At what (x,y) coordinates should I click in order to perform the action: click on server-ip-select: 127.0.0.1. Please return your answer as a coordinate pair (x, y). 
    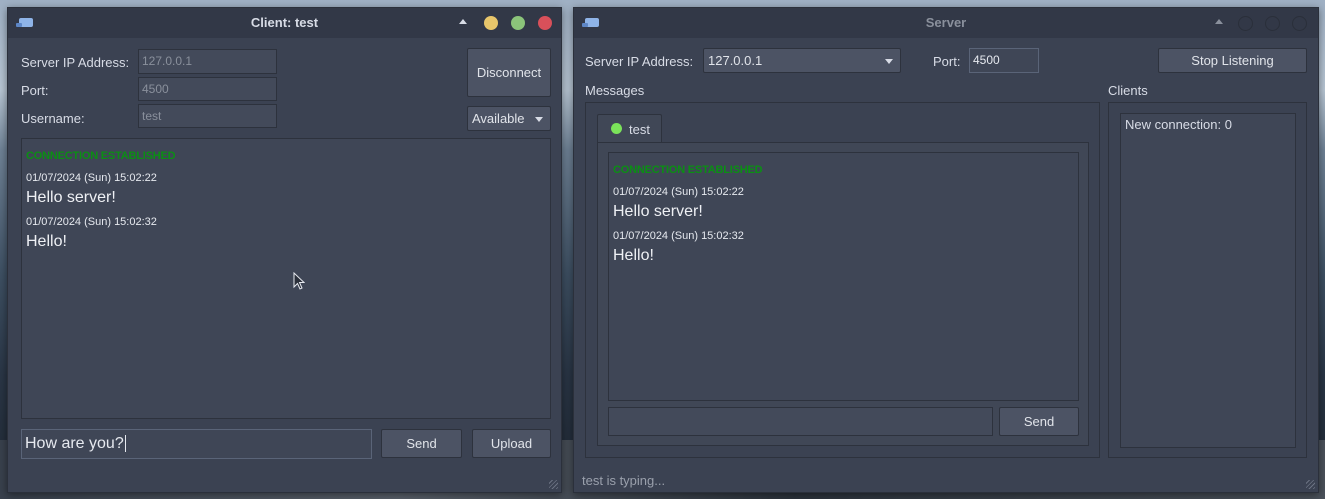
    Looking at the image, I should click on (802, 60).